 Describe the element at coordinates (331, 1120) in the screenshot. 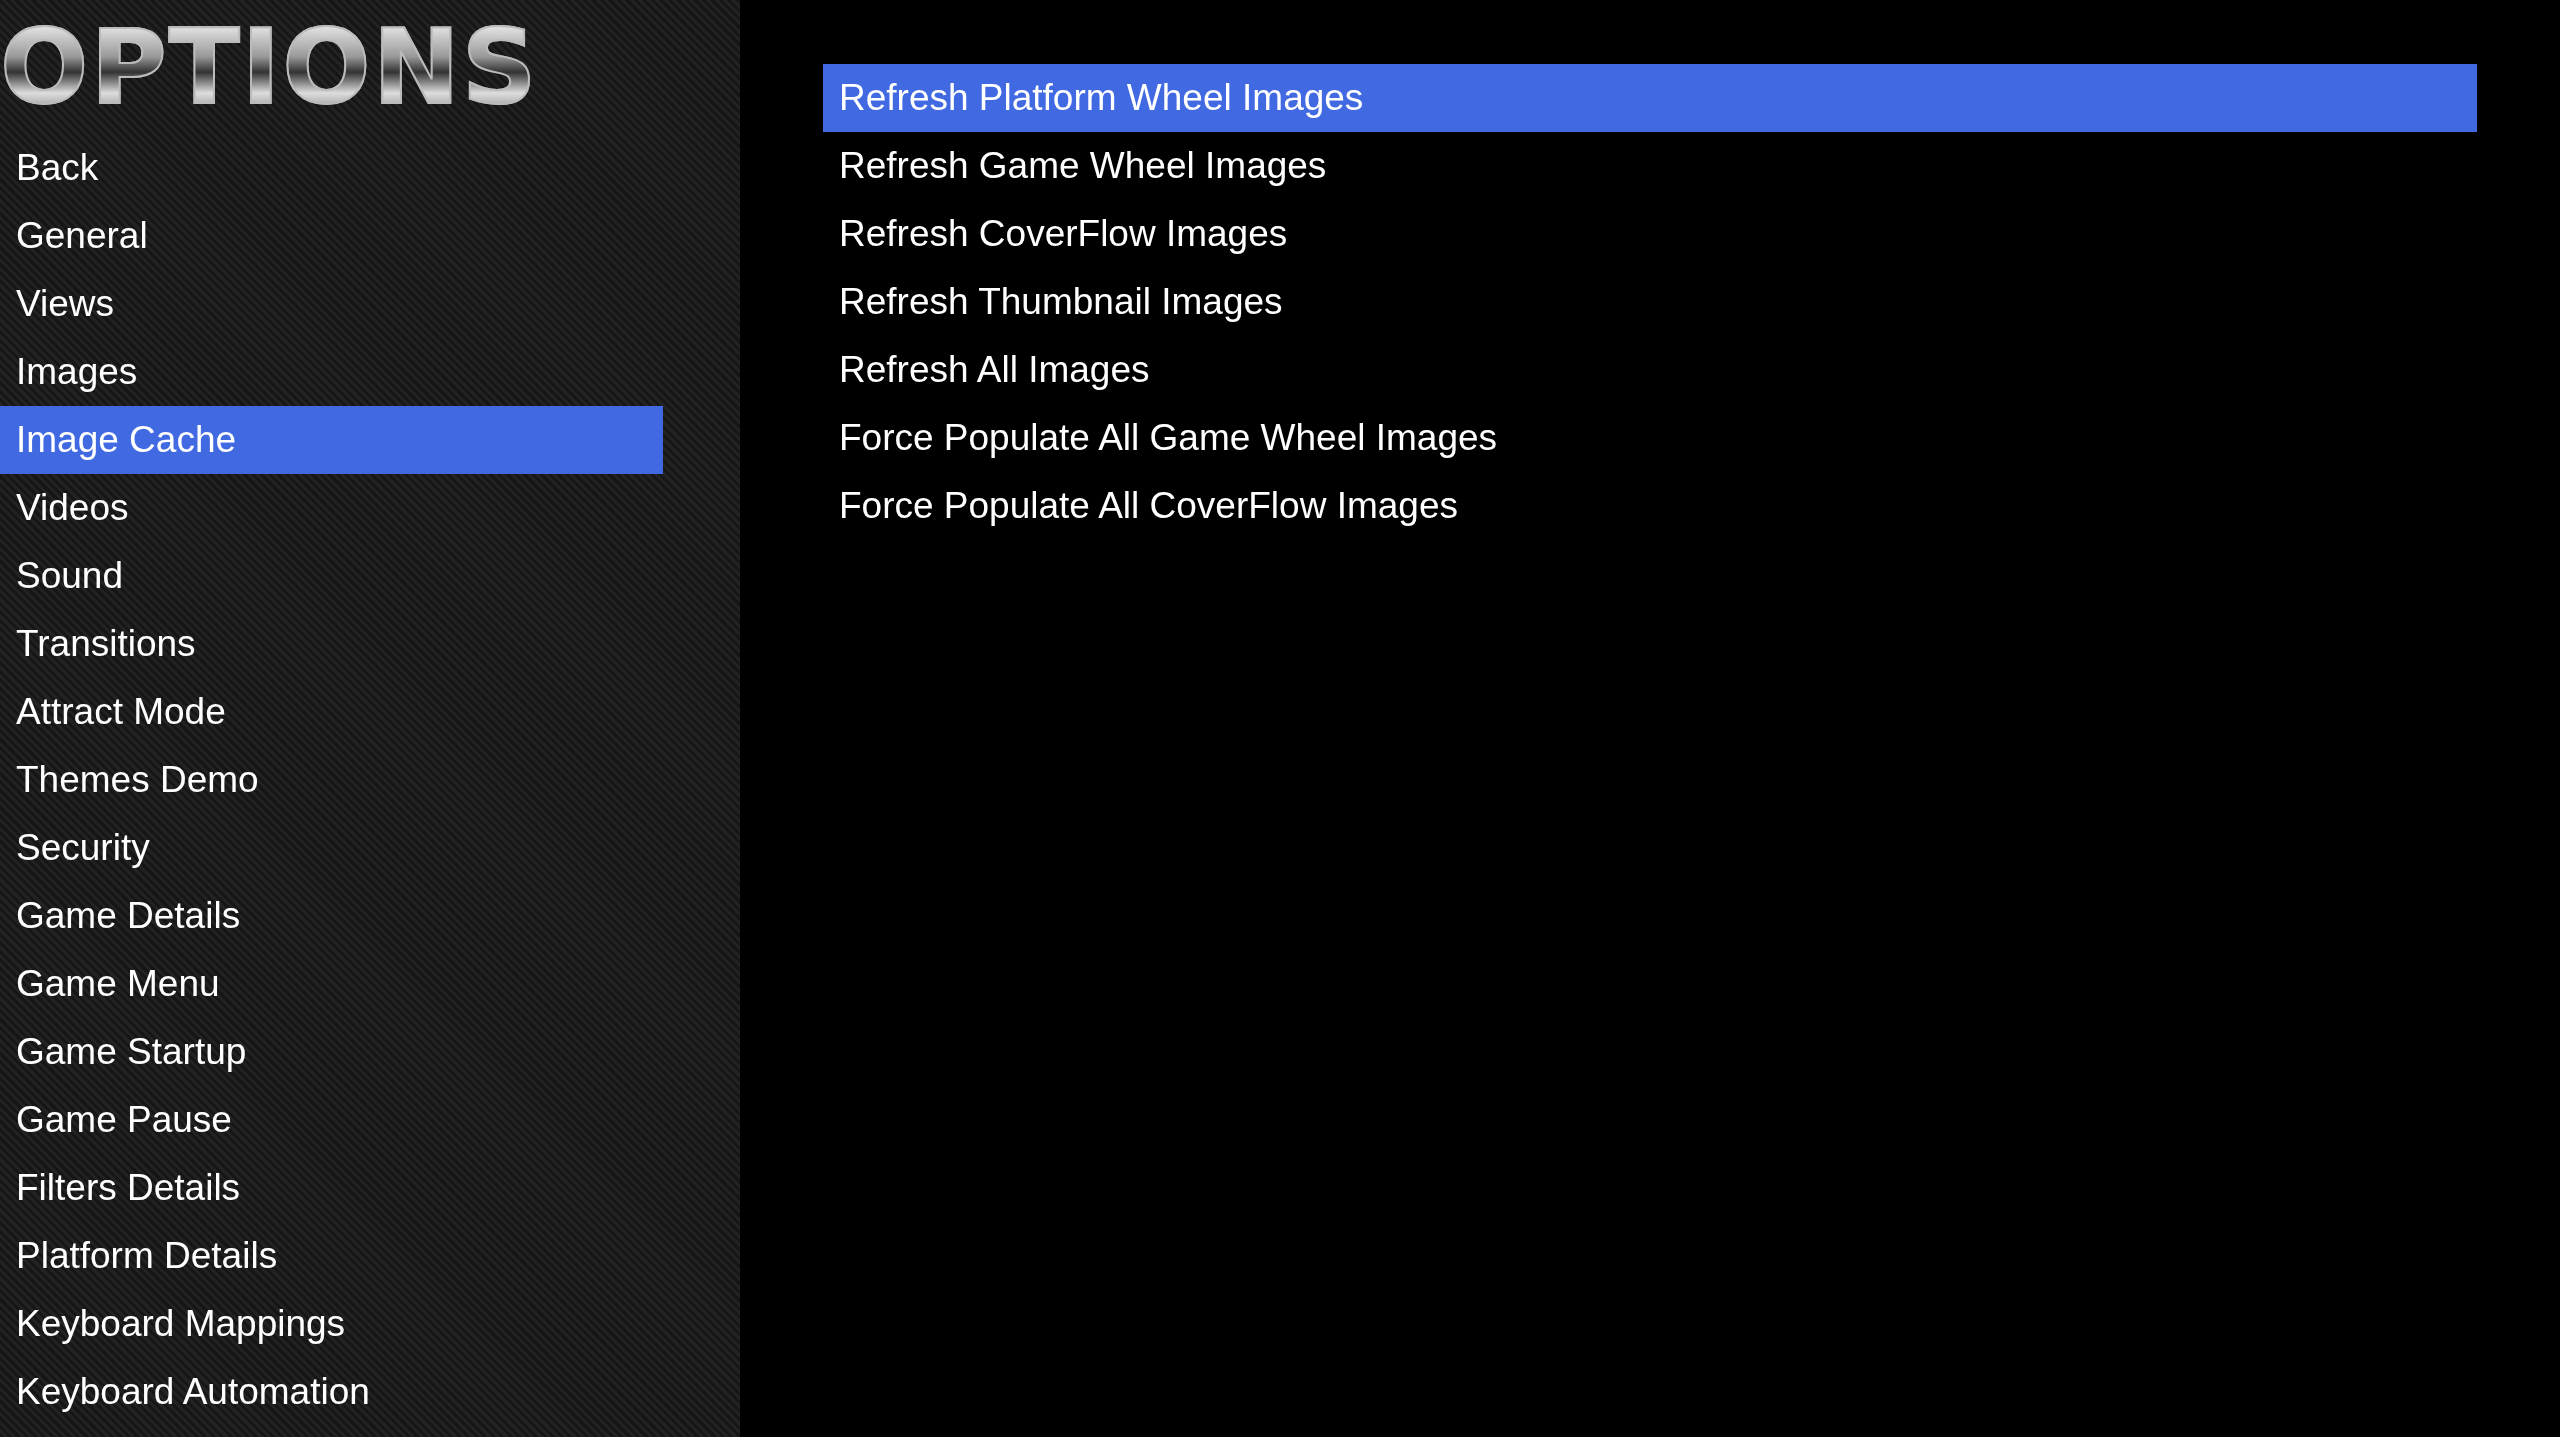

I see `sidebar-item: Game Pause` at that location.